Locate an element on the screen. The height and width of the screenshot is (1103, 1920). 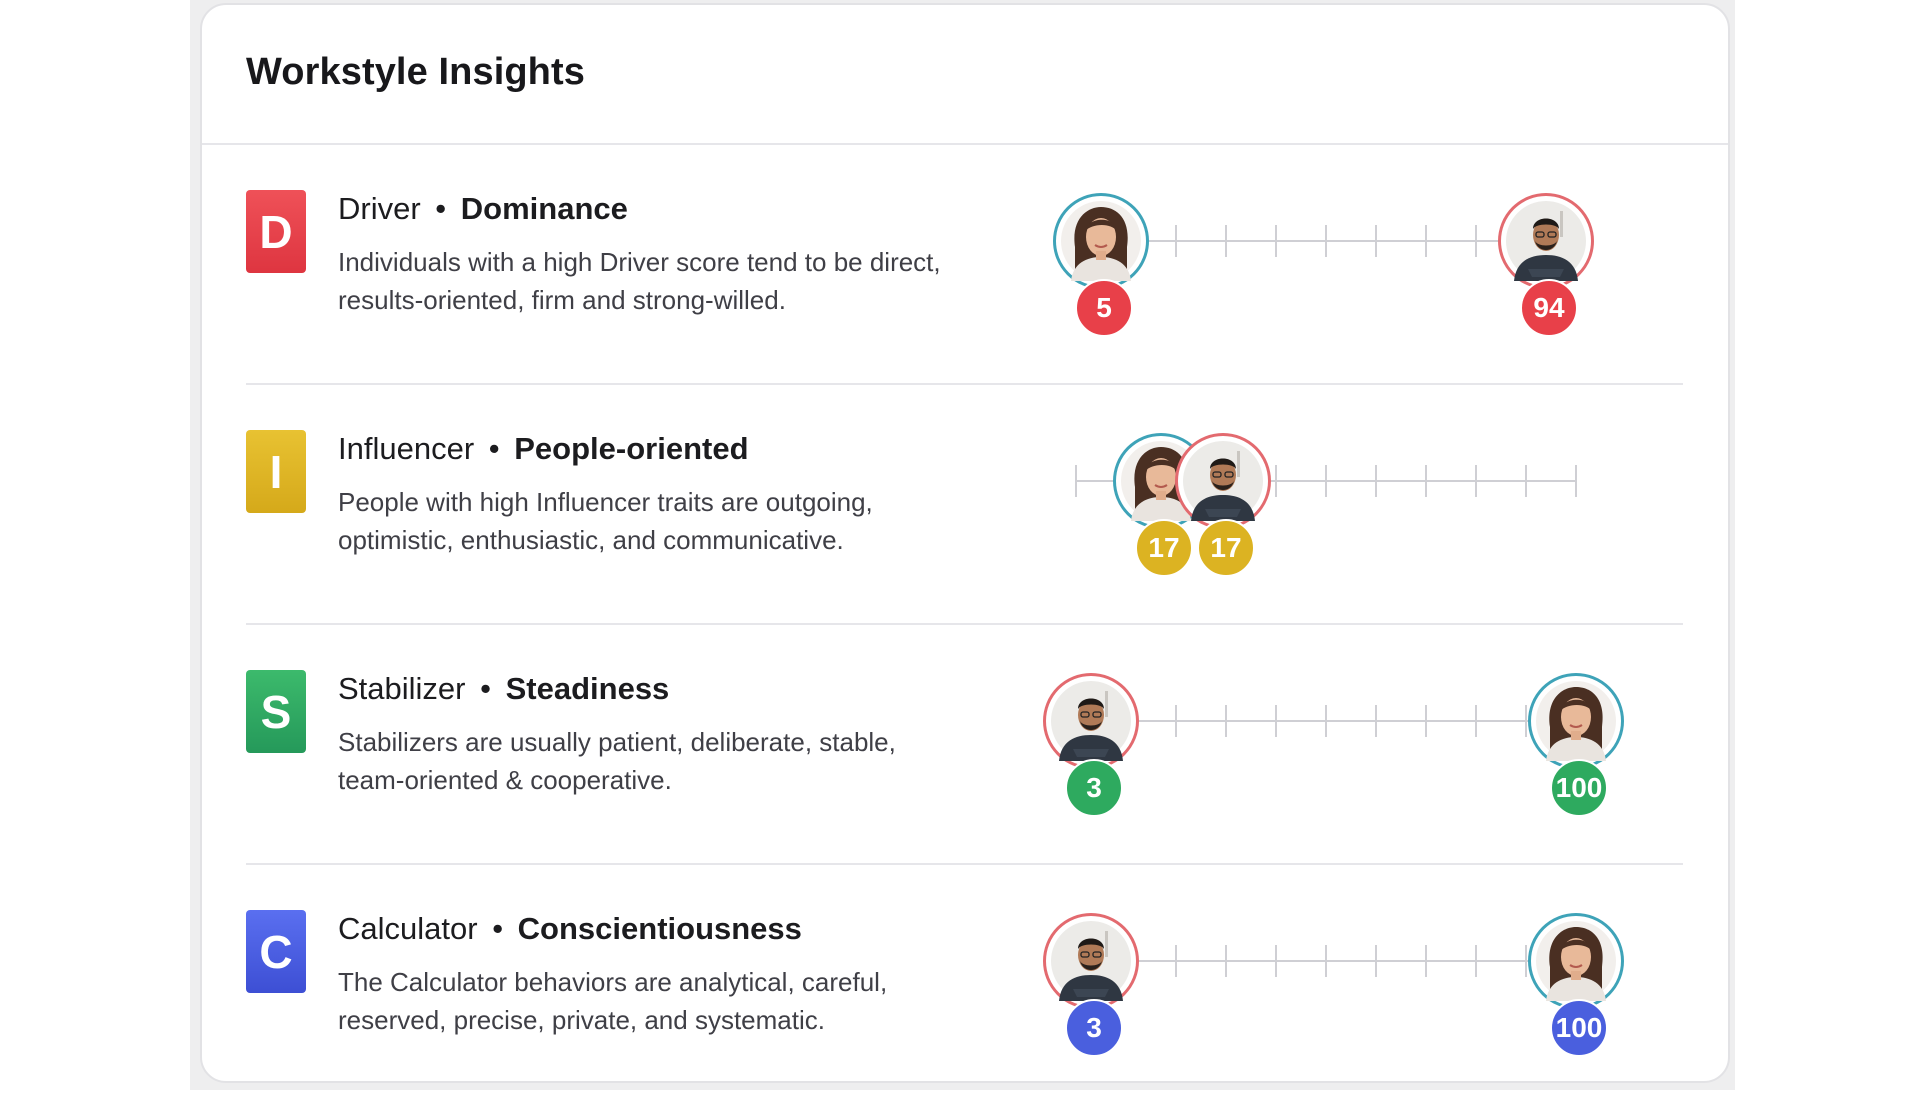
style-name: Calculator is located at coordinates (408, 928).